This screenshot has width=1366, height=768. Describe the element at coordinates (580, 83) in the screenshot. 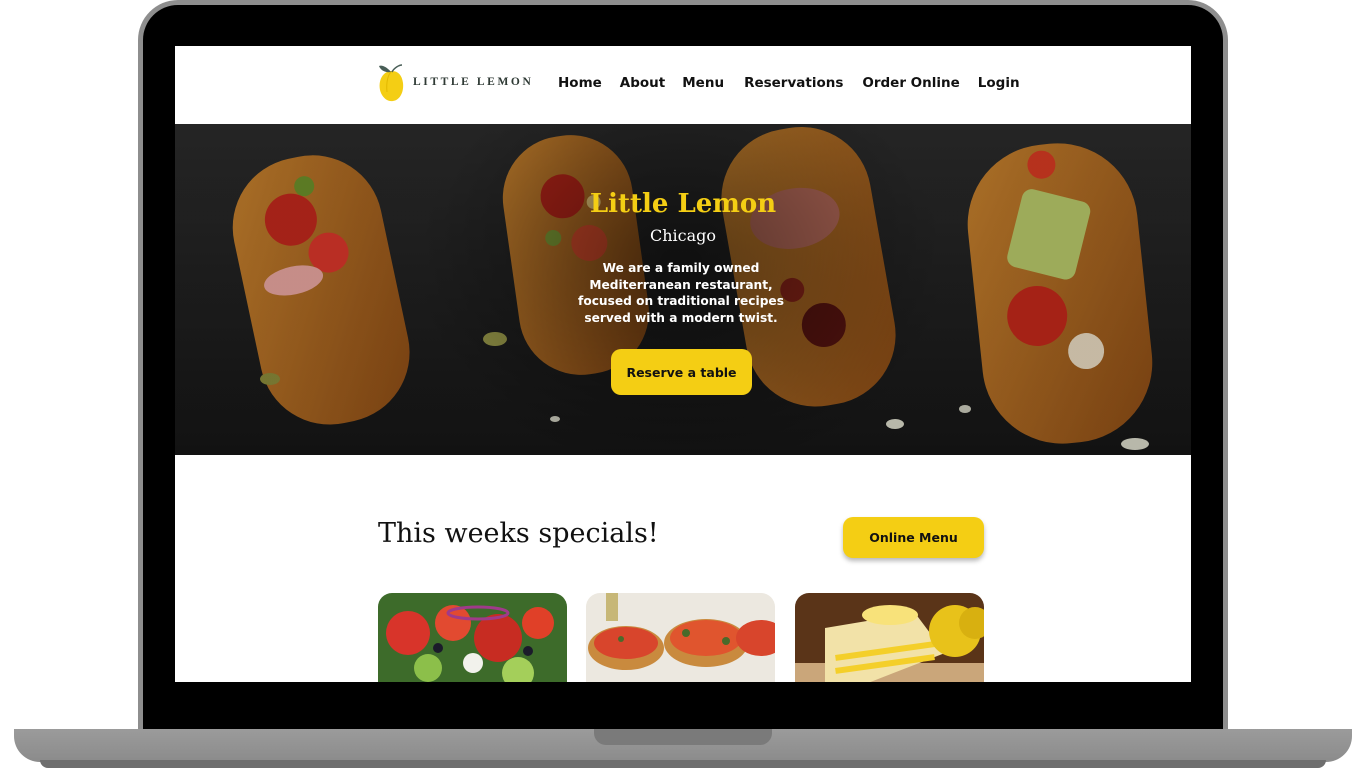

I see `nav-item-home: Home` at that location.